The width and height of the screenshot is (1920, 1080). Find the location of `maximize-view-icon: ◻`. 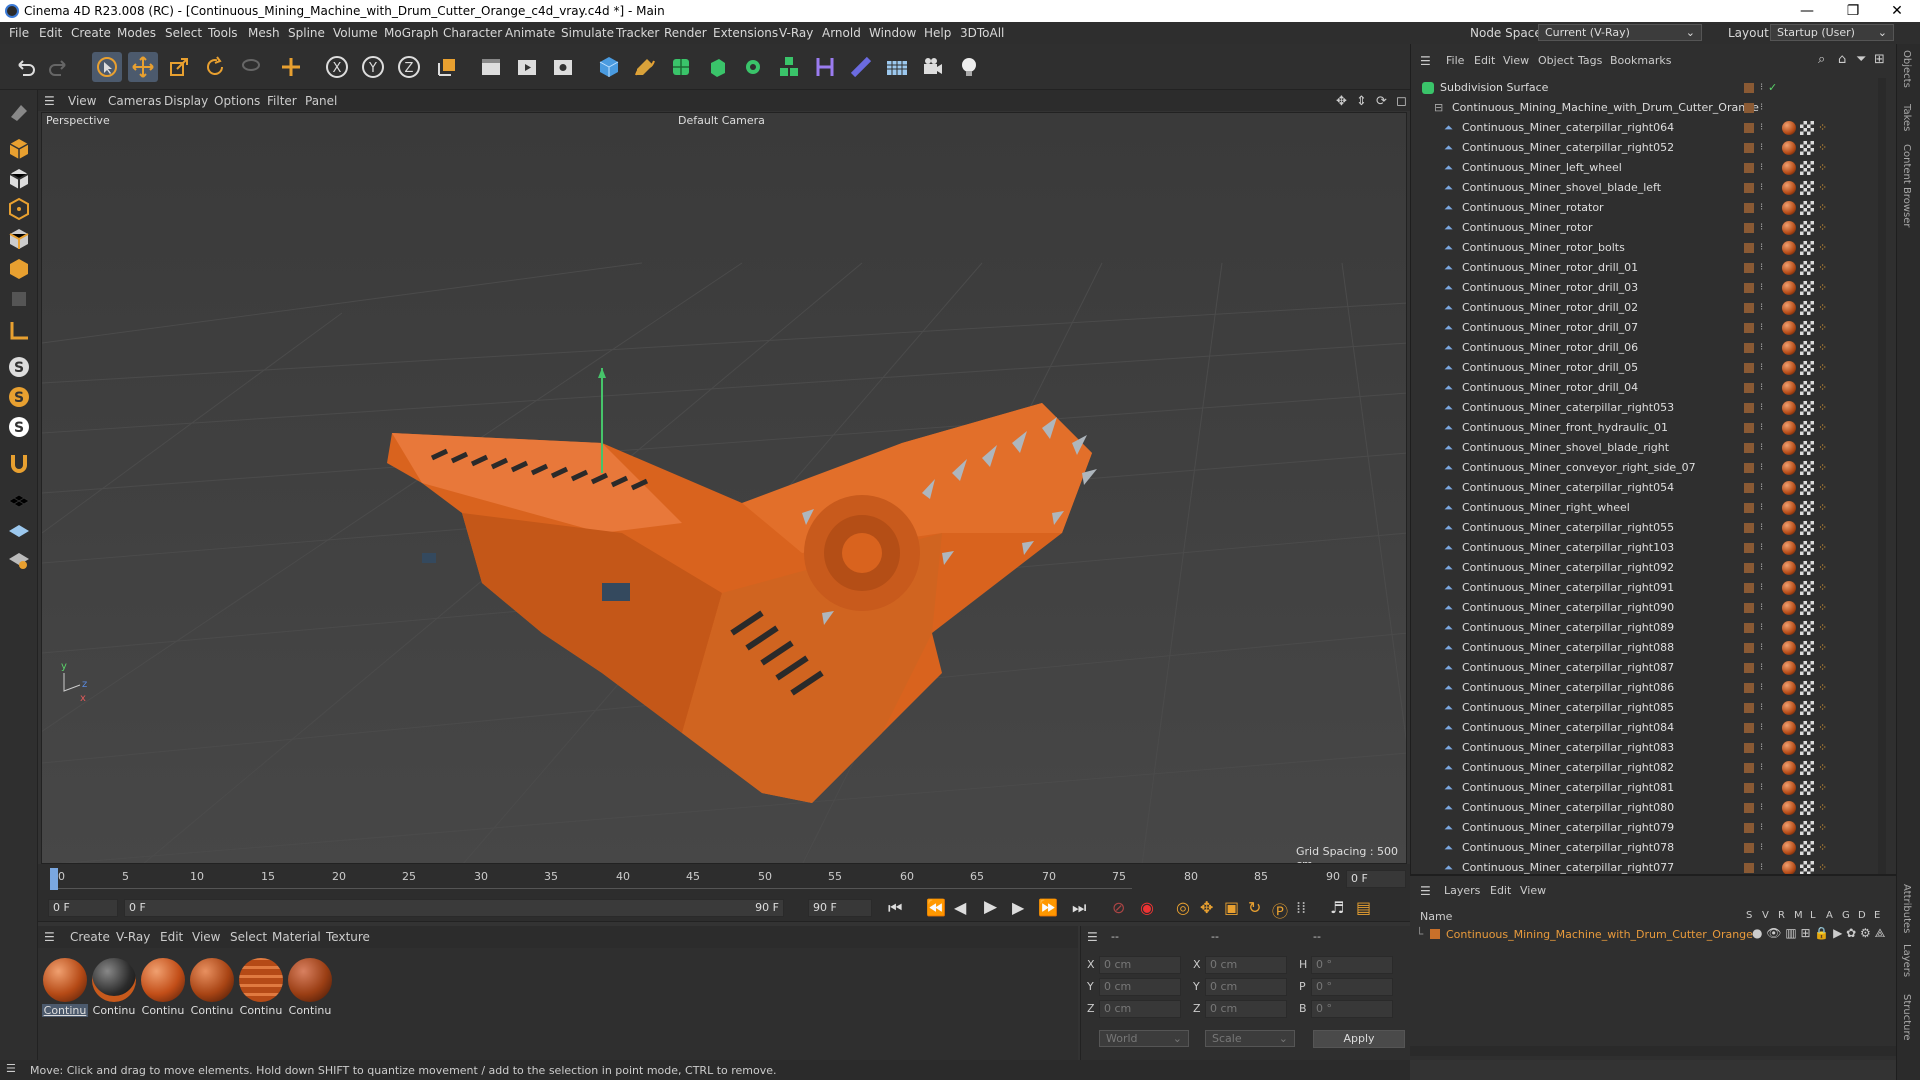

maximize-view-icon: ◻ is located at coordinates (1401, 101).